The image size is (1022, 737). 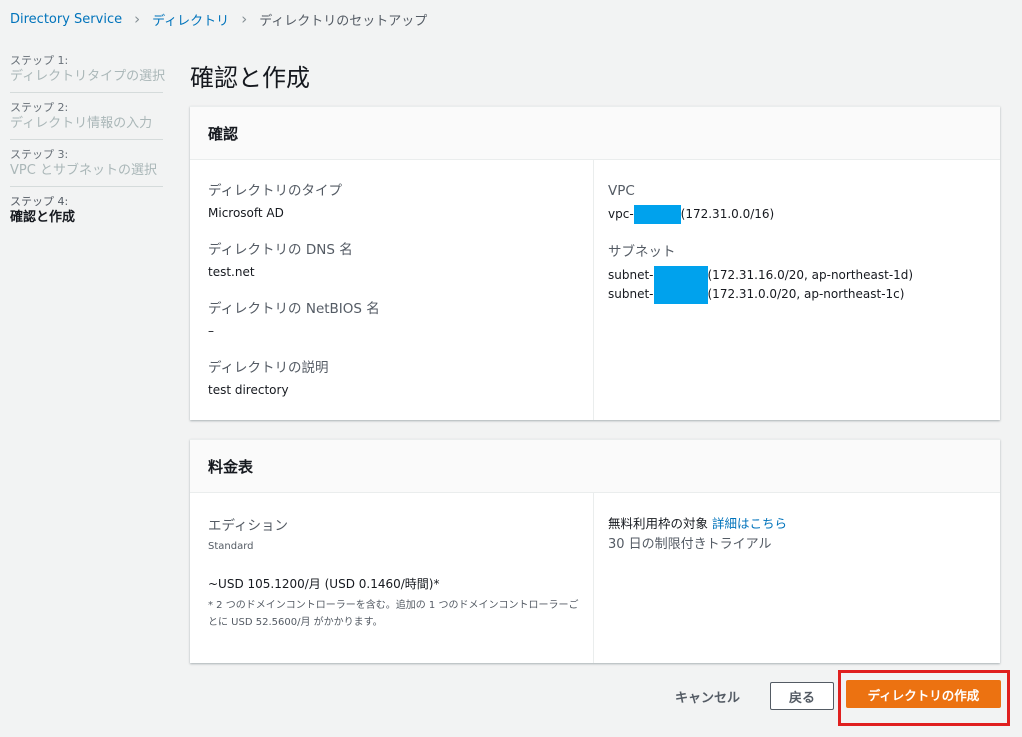 I want to click on breadcrumb-current: ディレクトリのセットアップ, so click(x=343, y=21).